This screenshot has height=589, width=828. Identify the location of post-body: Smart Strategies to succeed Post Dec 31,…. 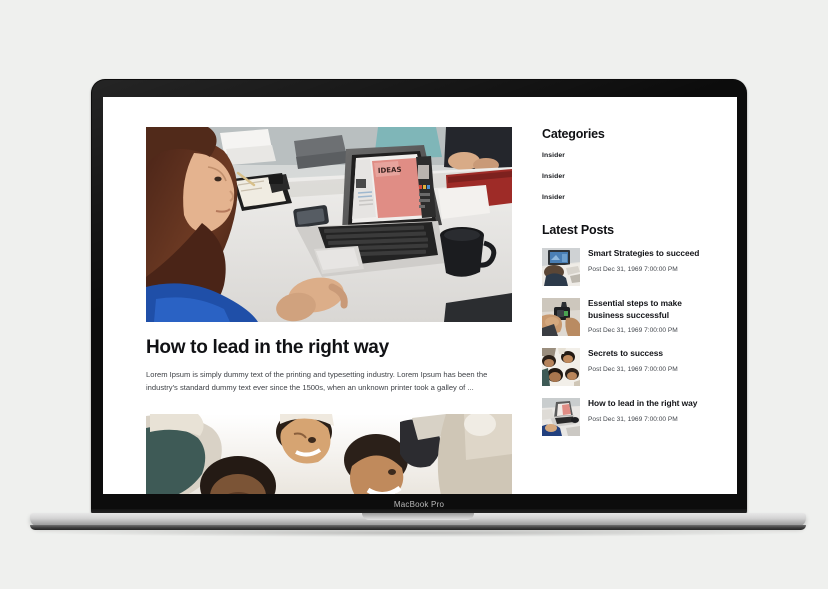
(648, 261).